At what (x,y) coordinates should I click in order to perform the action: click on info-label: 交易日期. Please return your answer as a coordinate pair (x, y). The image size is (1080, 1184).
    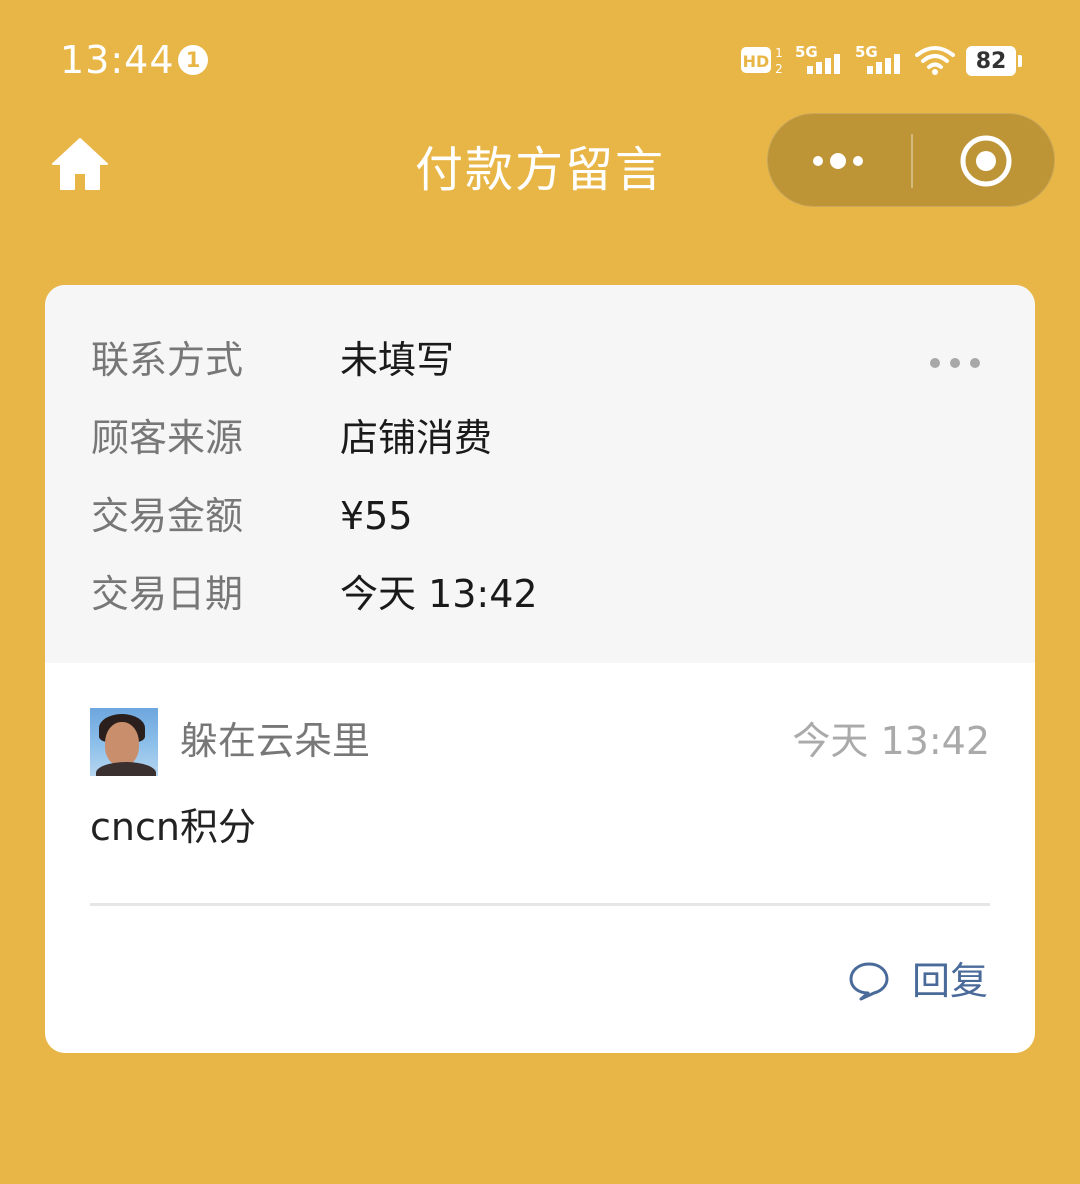
    Looking at the image, I should click on (167, 594).